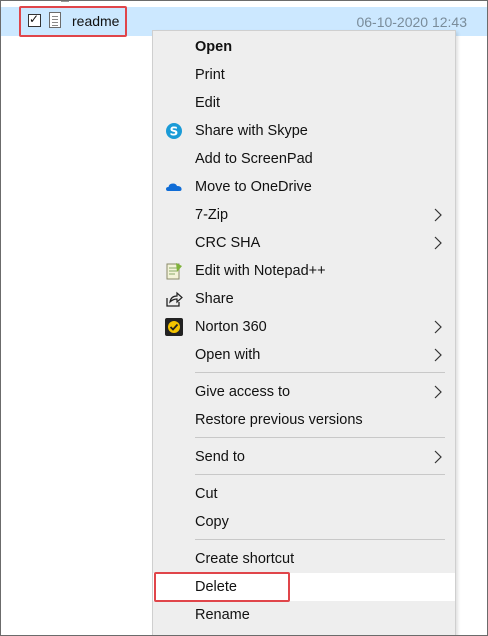 Image resolution: width=488 pixels, height=636 pixels. Describe the element at coordinates (210, 75) in the screenshot. I see `menu-item-label: Print` at that location.